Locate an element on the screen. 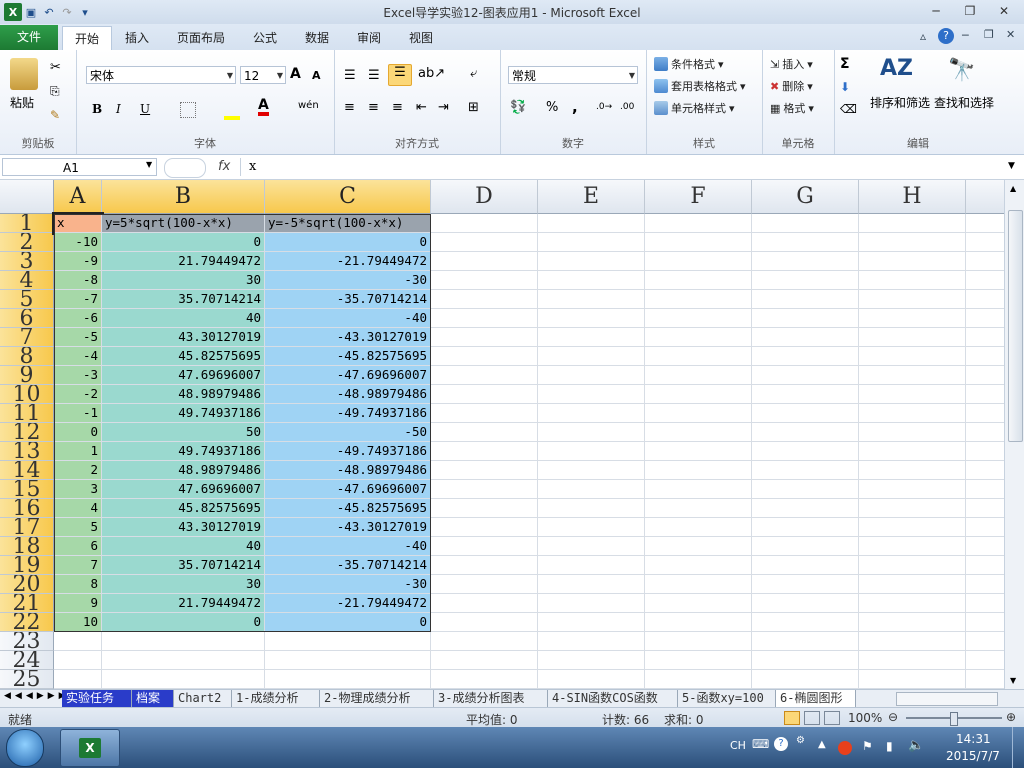 The width and height of the screenshot is (1024, 768). align-left-icon: ≡ is located at coordinates (349, 107).